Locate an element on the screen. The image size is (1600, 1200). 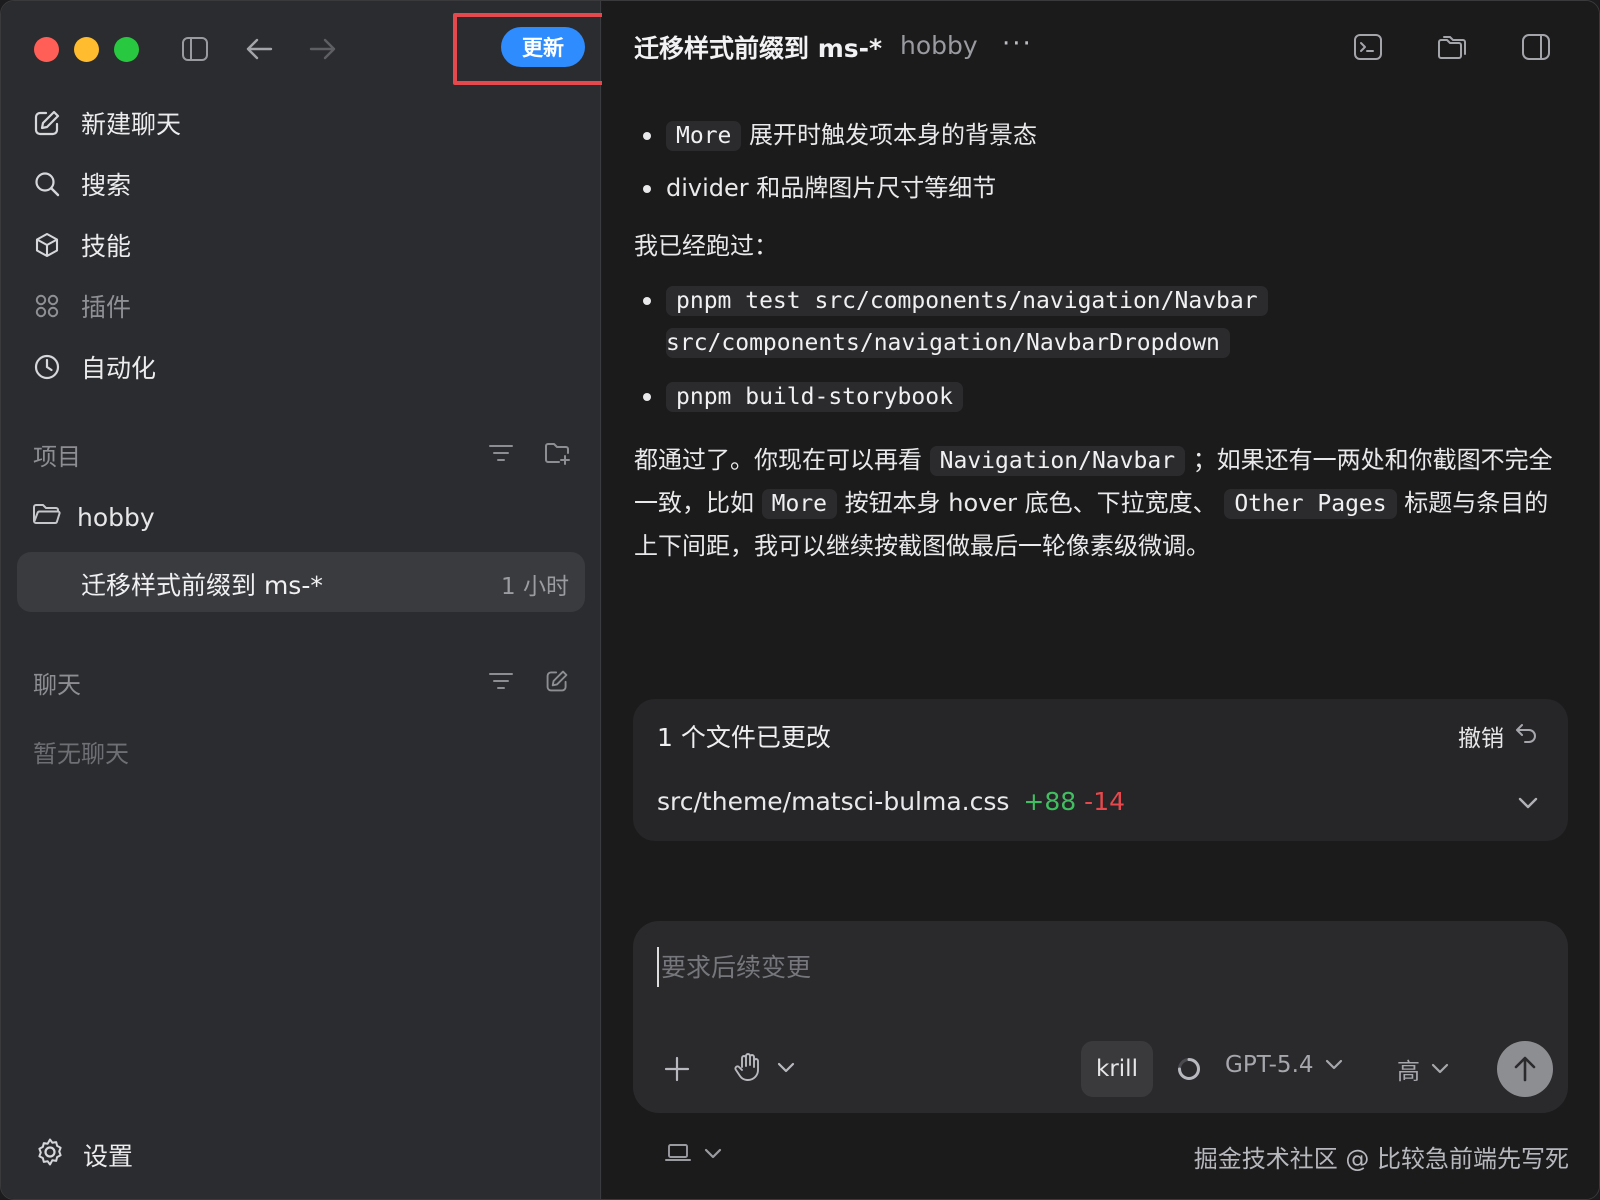
inline-code: src/components/navigation/NavbarDropdown is located at coordinates (948, 343).